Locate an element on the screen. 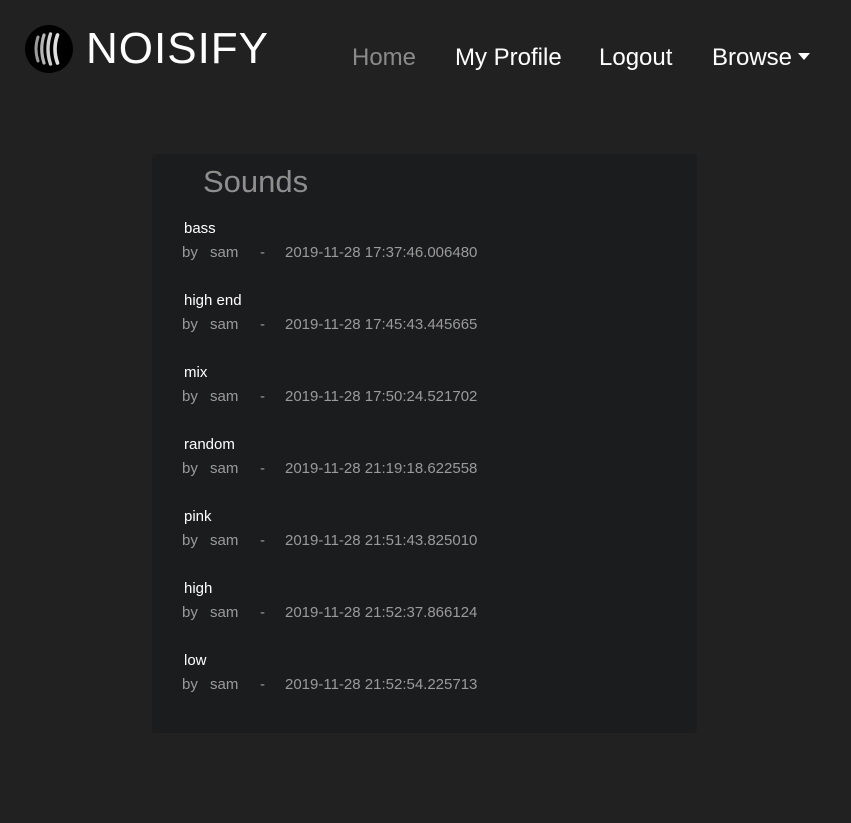 The width and height of the screenshot is (851, 823). sound-waves-icon is located at coordinates (49, 49).